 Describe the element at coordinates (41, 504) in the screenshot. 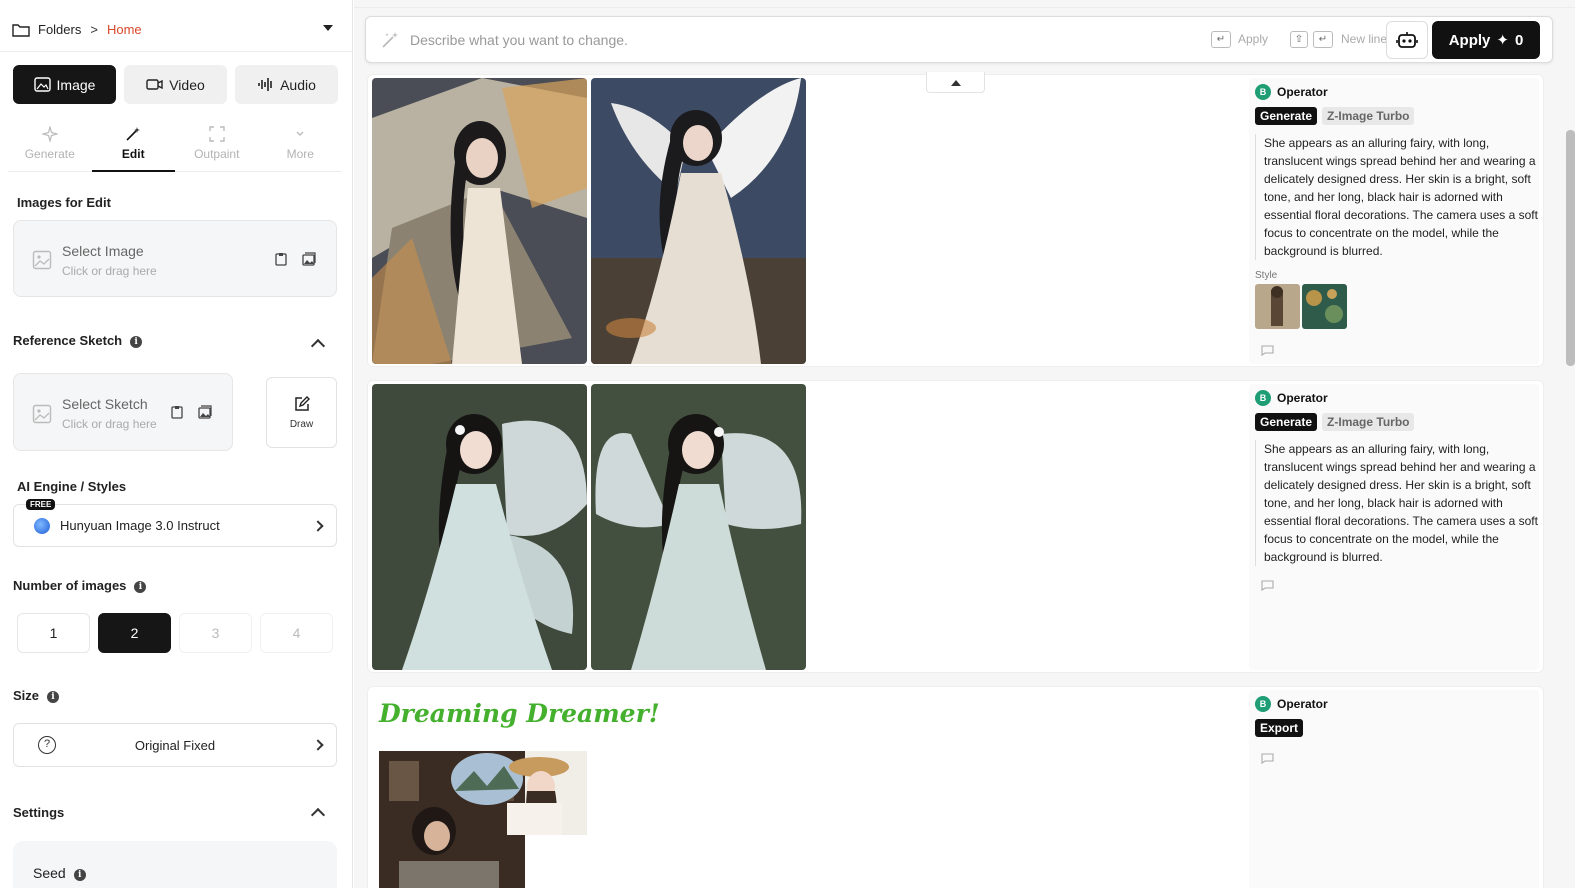

I see `free-badge: FREE` at that location.